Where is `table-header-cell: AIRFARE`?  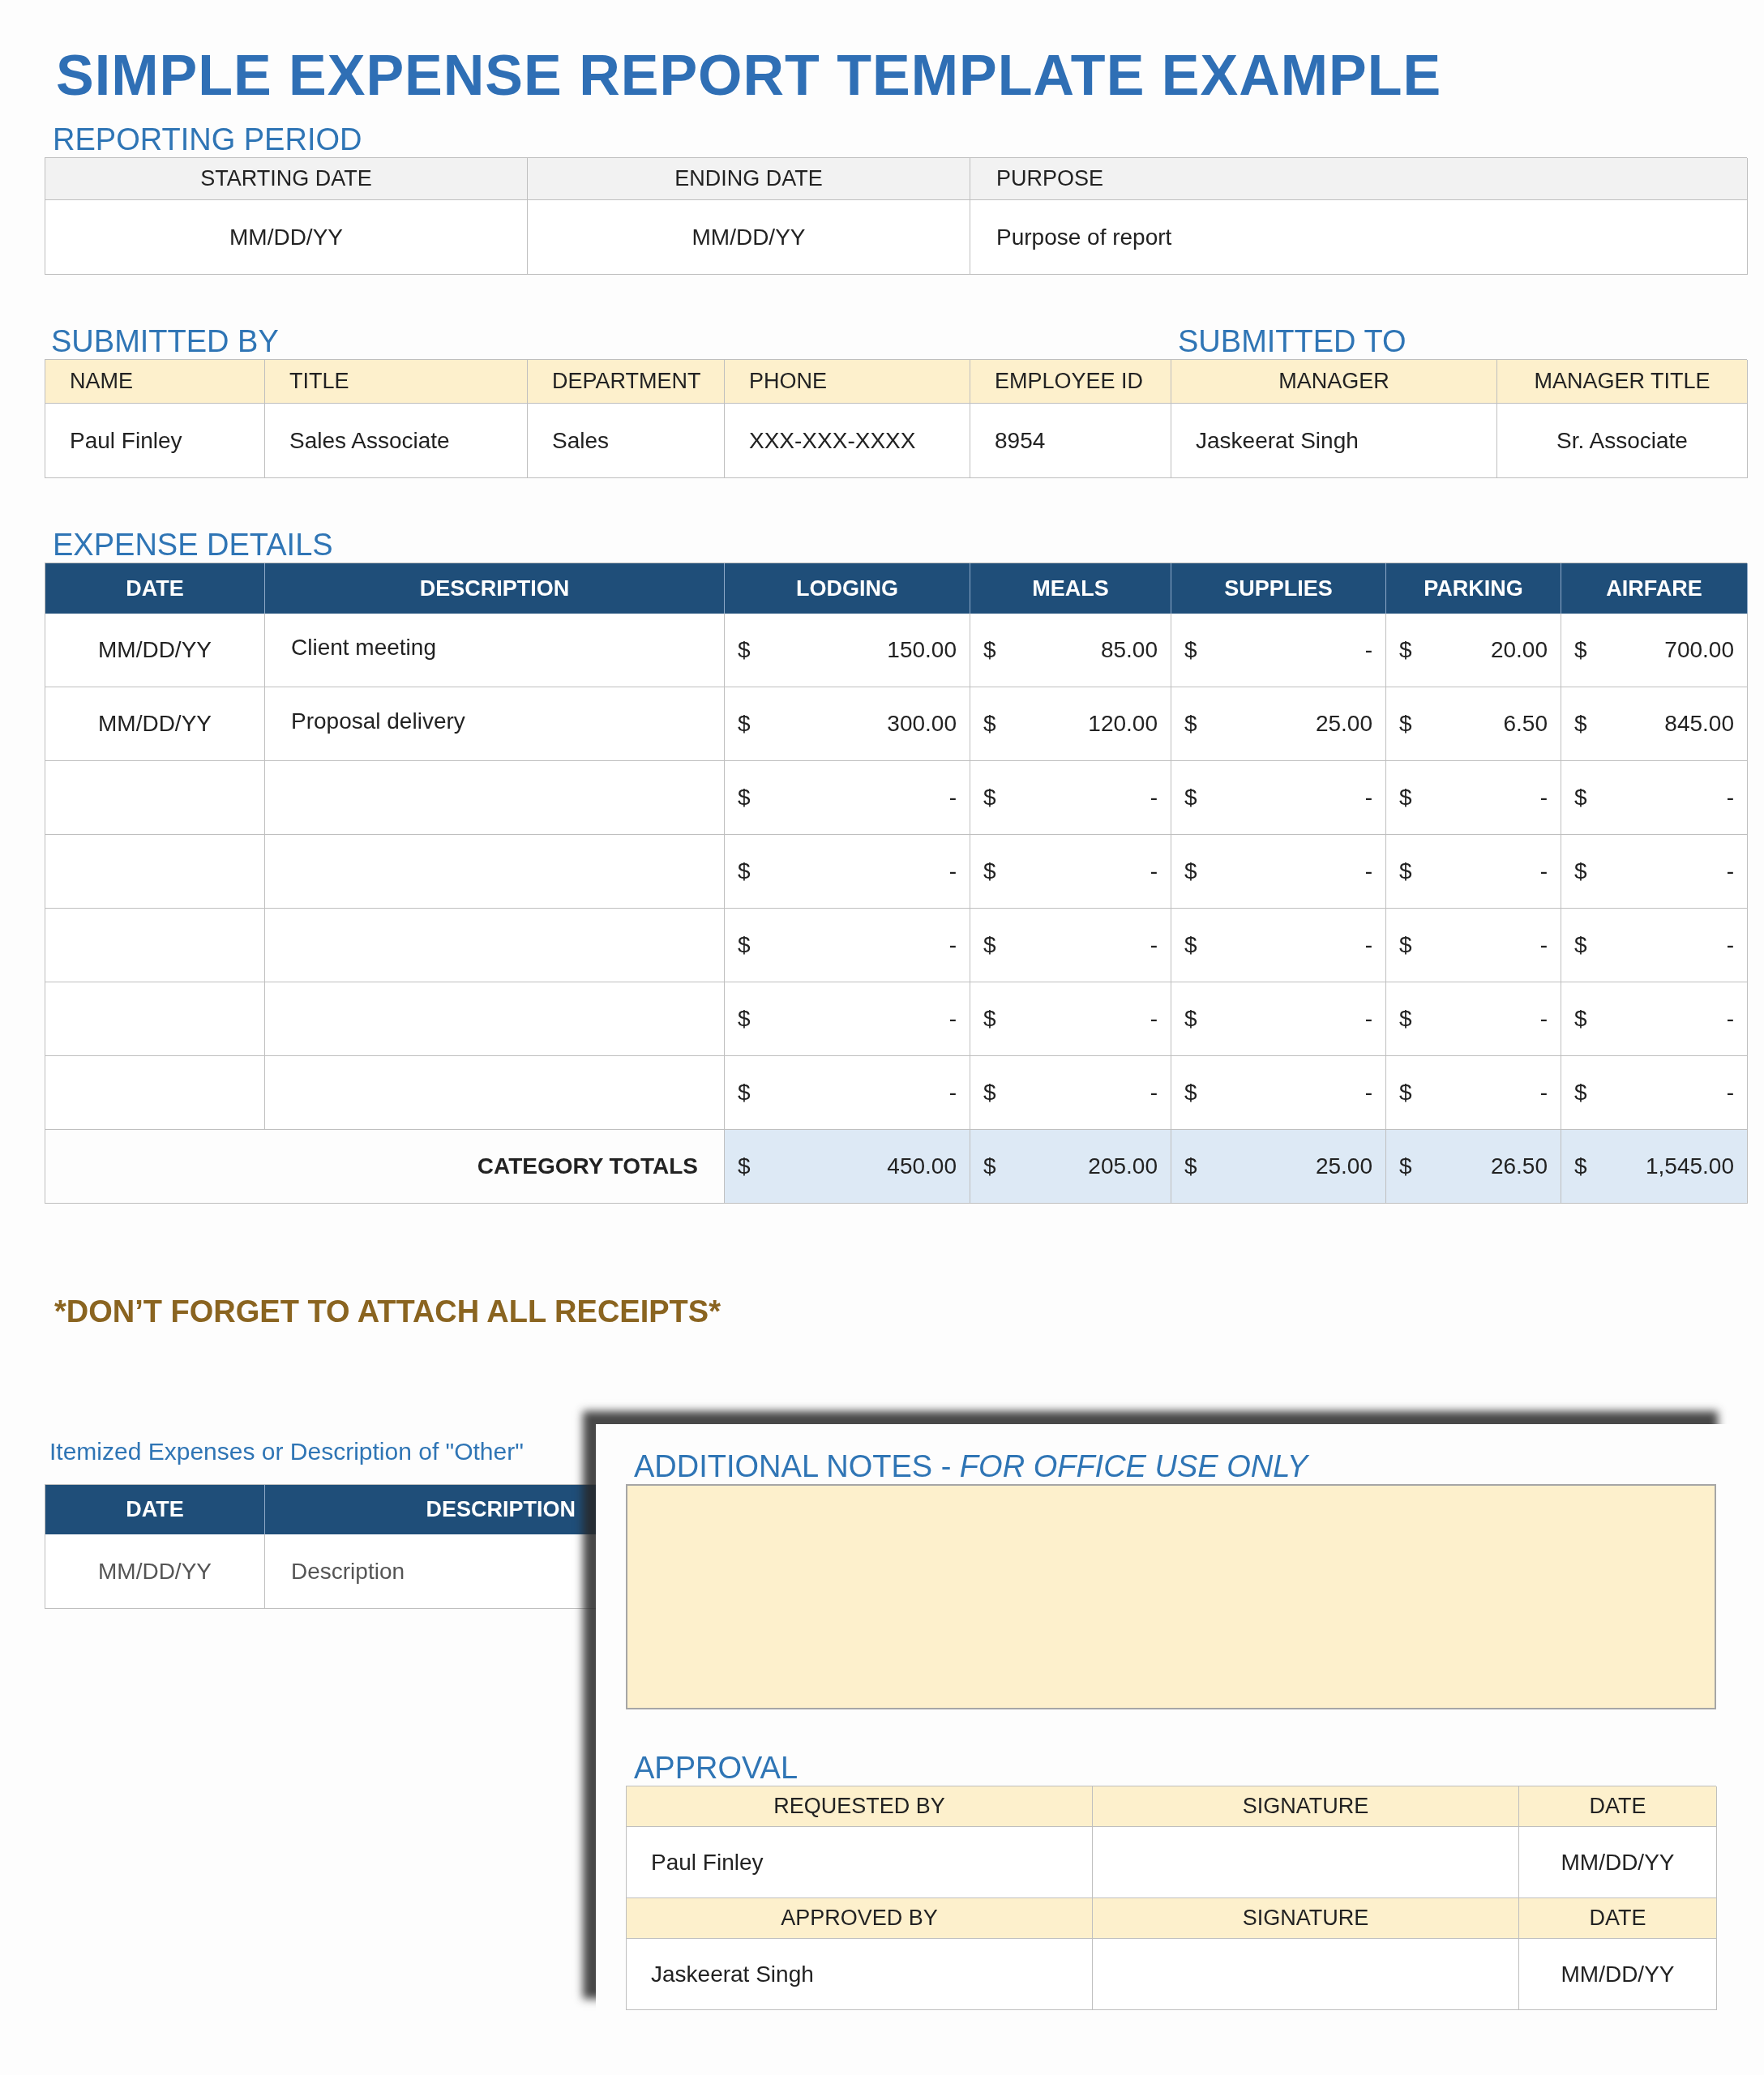
table-header-cell: AIRFARE is located at coordinates (1654, 588).